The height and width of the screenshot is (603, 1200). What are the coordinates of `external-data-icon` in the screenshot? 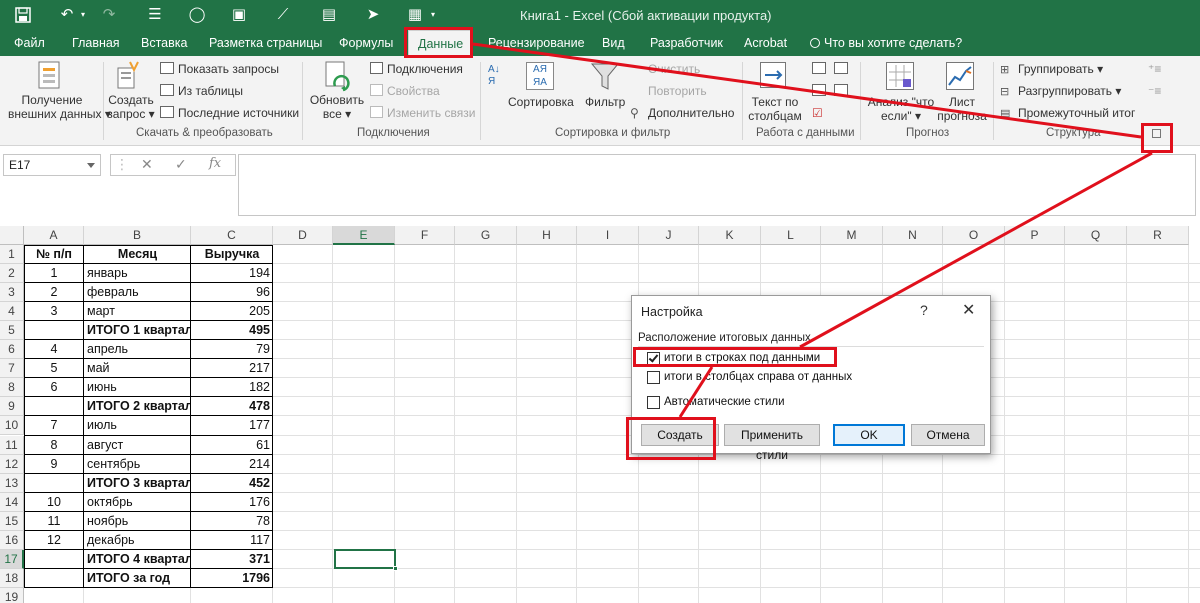 It's located at (50, 77).